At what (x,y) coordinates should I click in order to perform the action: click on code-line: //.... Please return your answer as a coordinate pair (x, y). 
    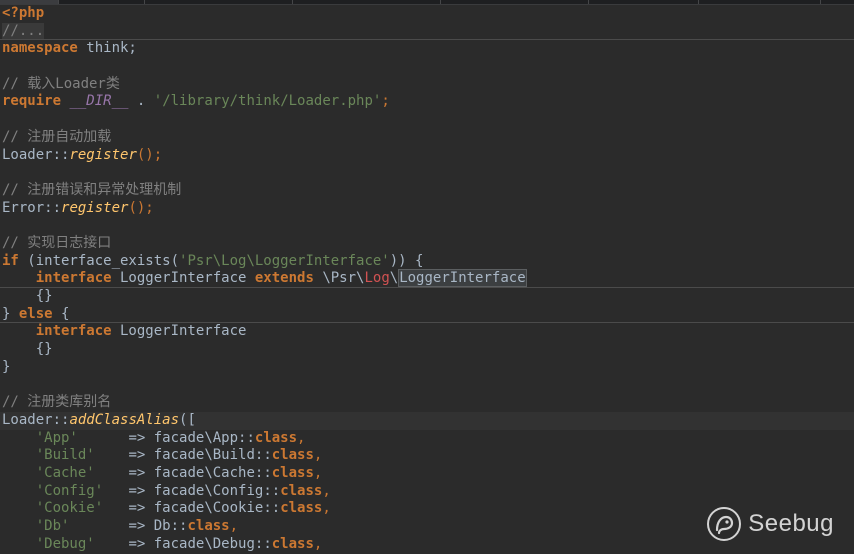
    Looking at the image, I should click on (427, 31).